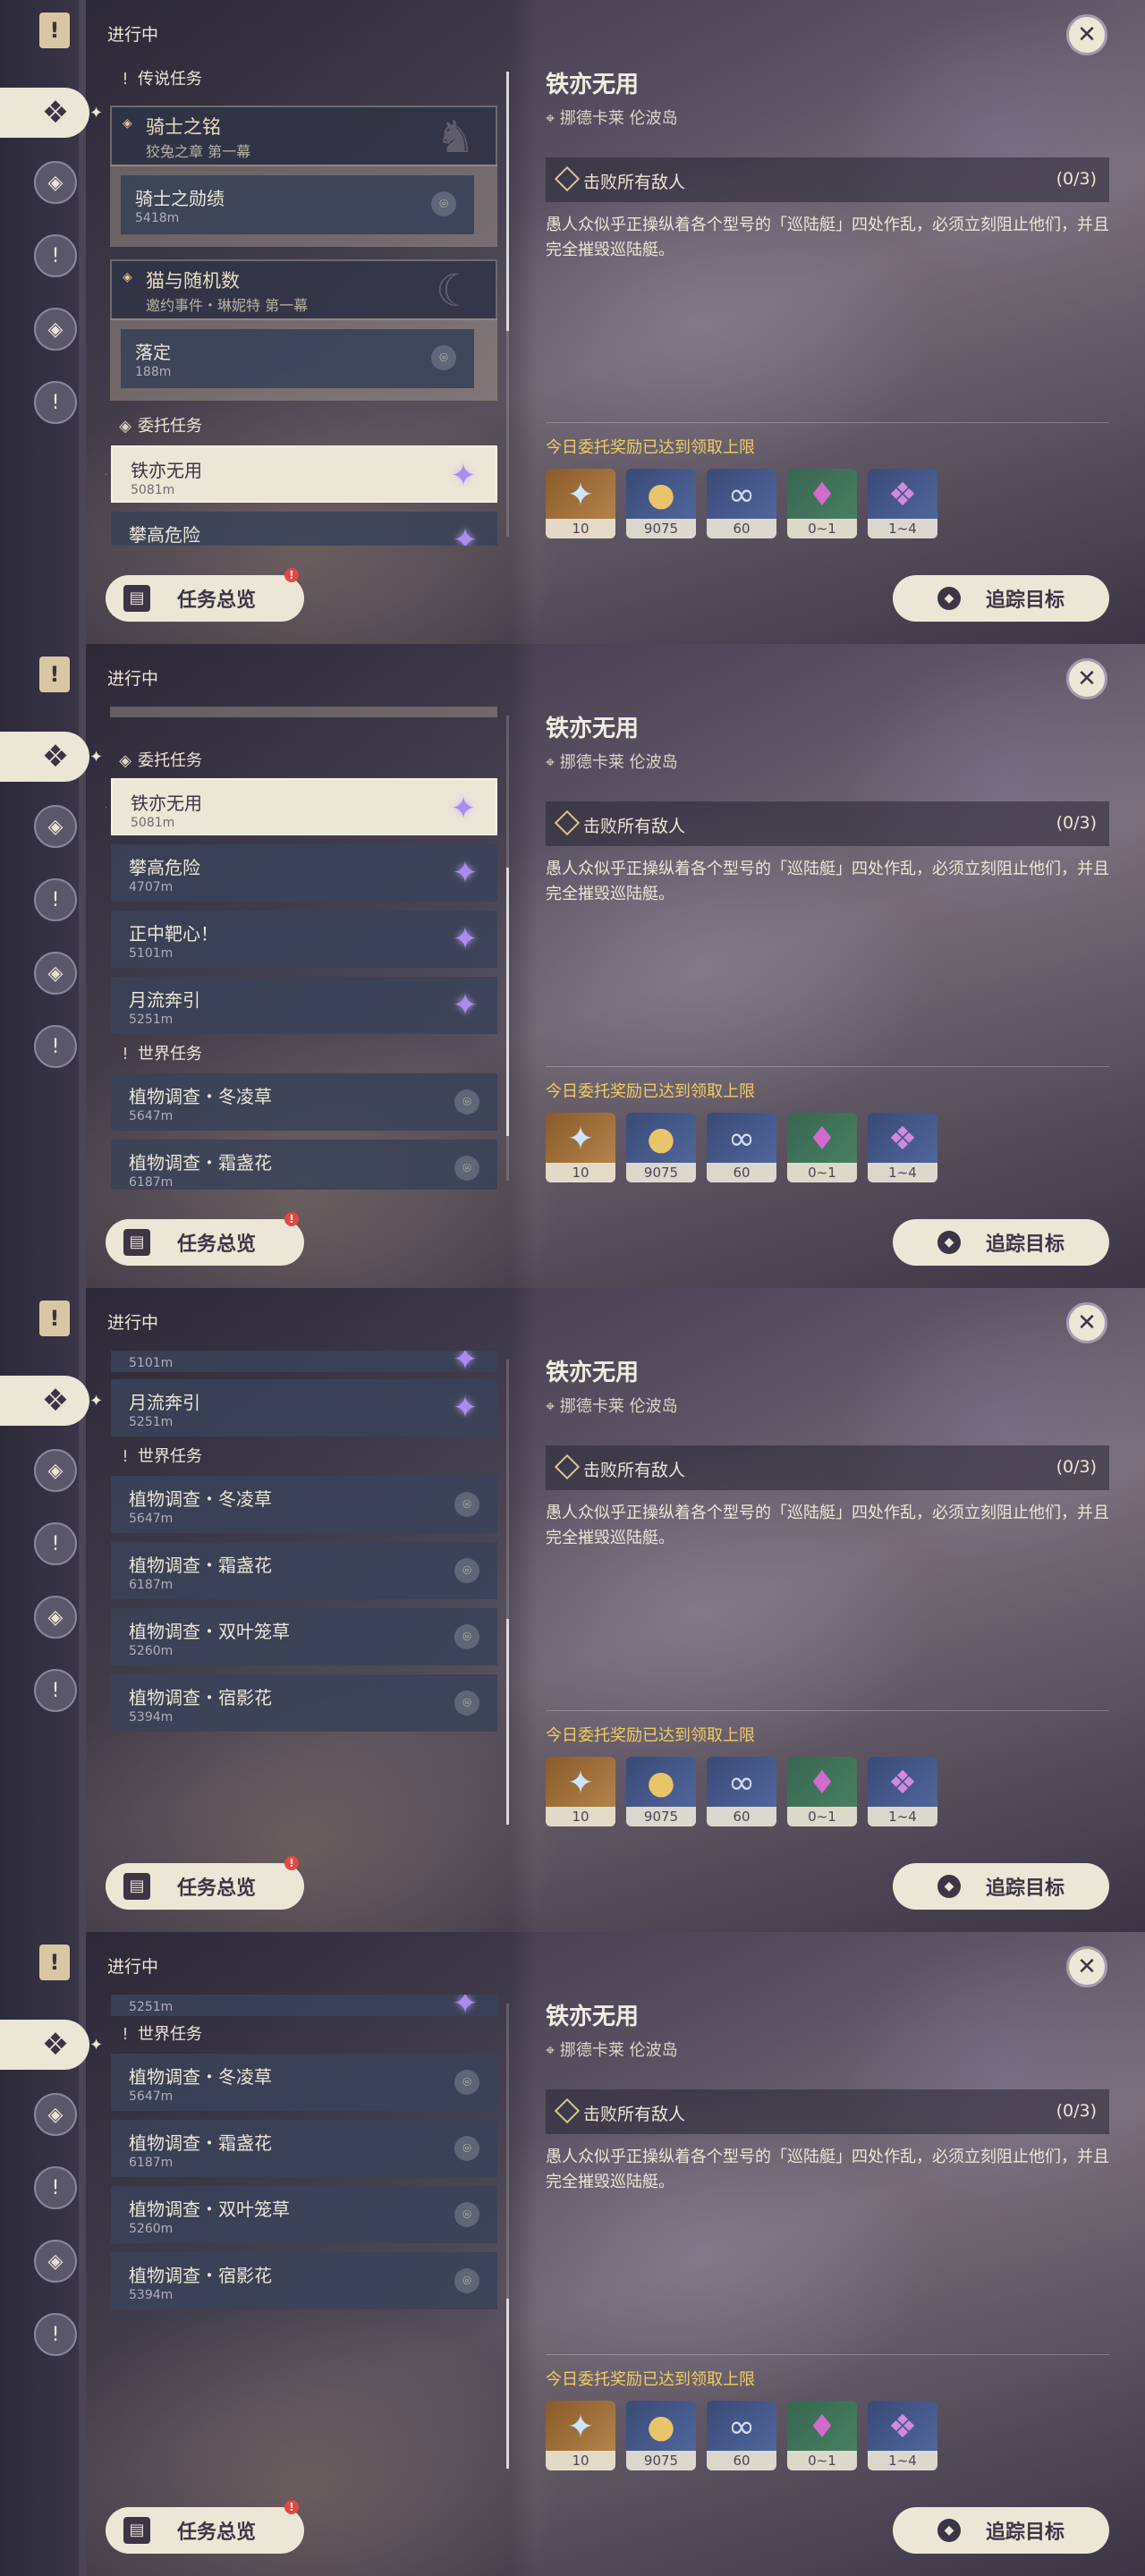  Describe the element at coordinates (297, 358) in the screenshot. I see `legend-step: 落定 188m ⌾` at that location.